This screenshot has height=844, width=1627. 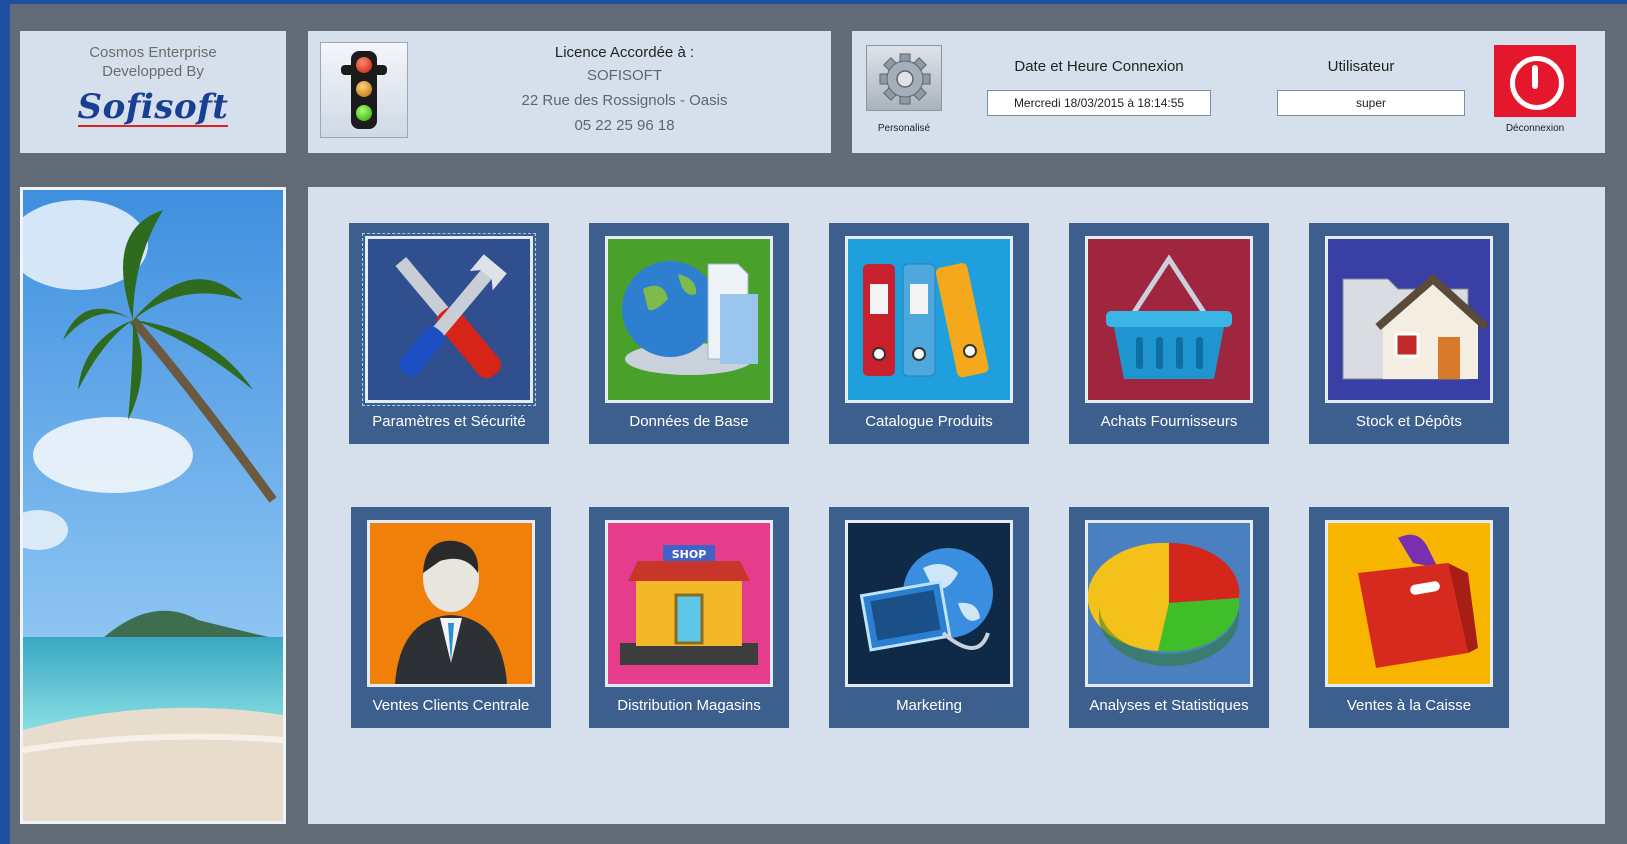 What do you see at coordinates (153, 71) in the screenshot?
I see `developer-caption: Developped By` at bounding box center [153, 71].